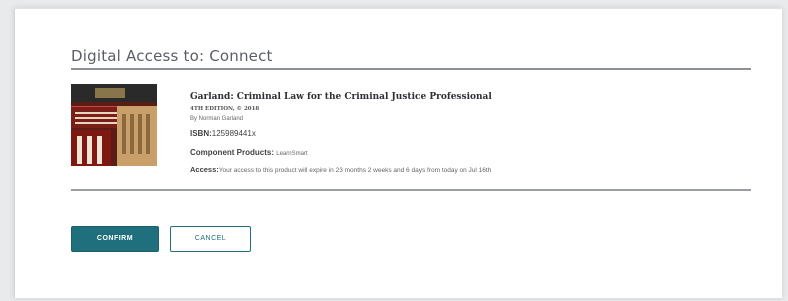  What do you see at coordinates (411, 69) in the screenshot?
I see `heading-divider` at bounding box center [411, 69].